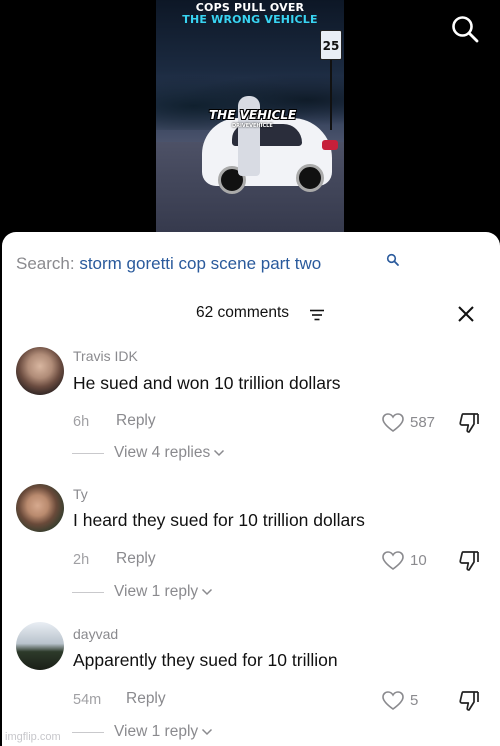 Image resolution: width=500 pixels, height=746 pixels. Describe the element at coordinates (162, 452) in the screenshot. I see `view-replies-label: View 4 replies` at that location.